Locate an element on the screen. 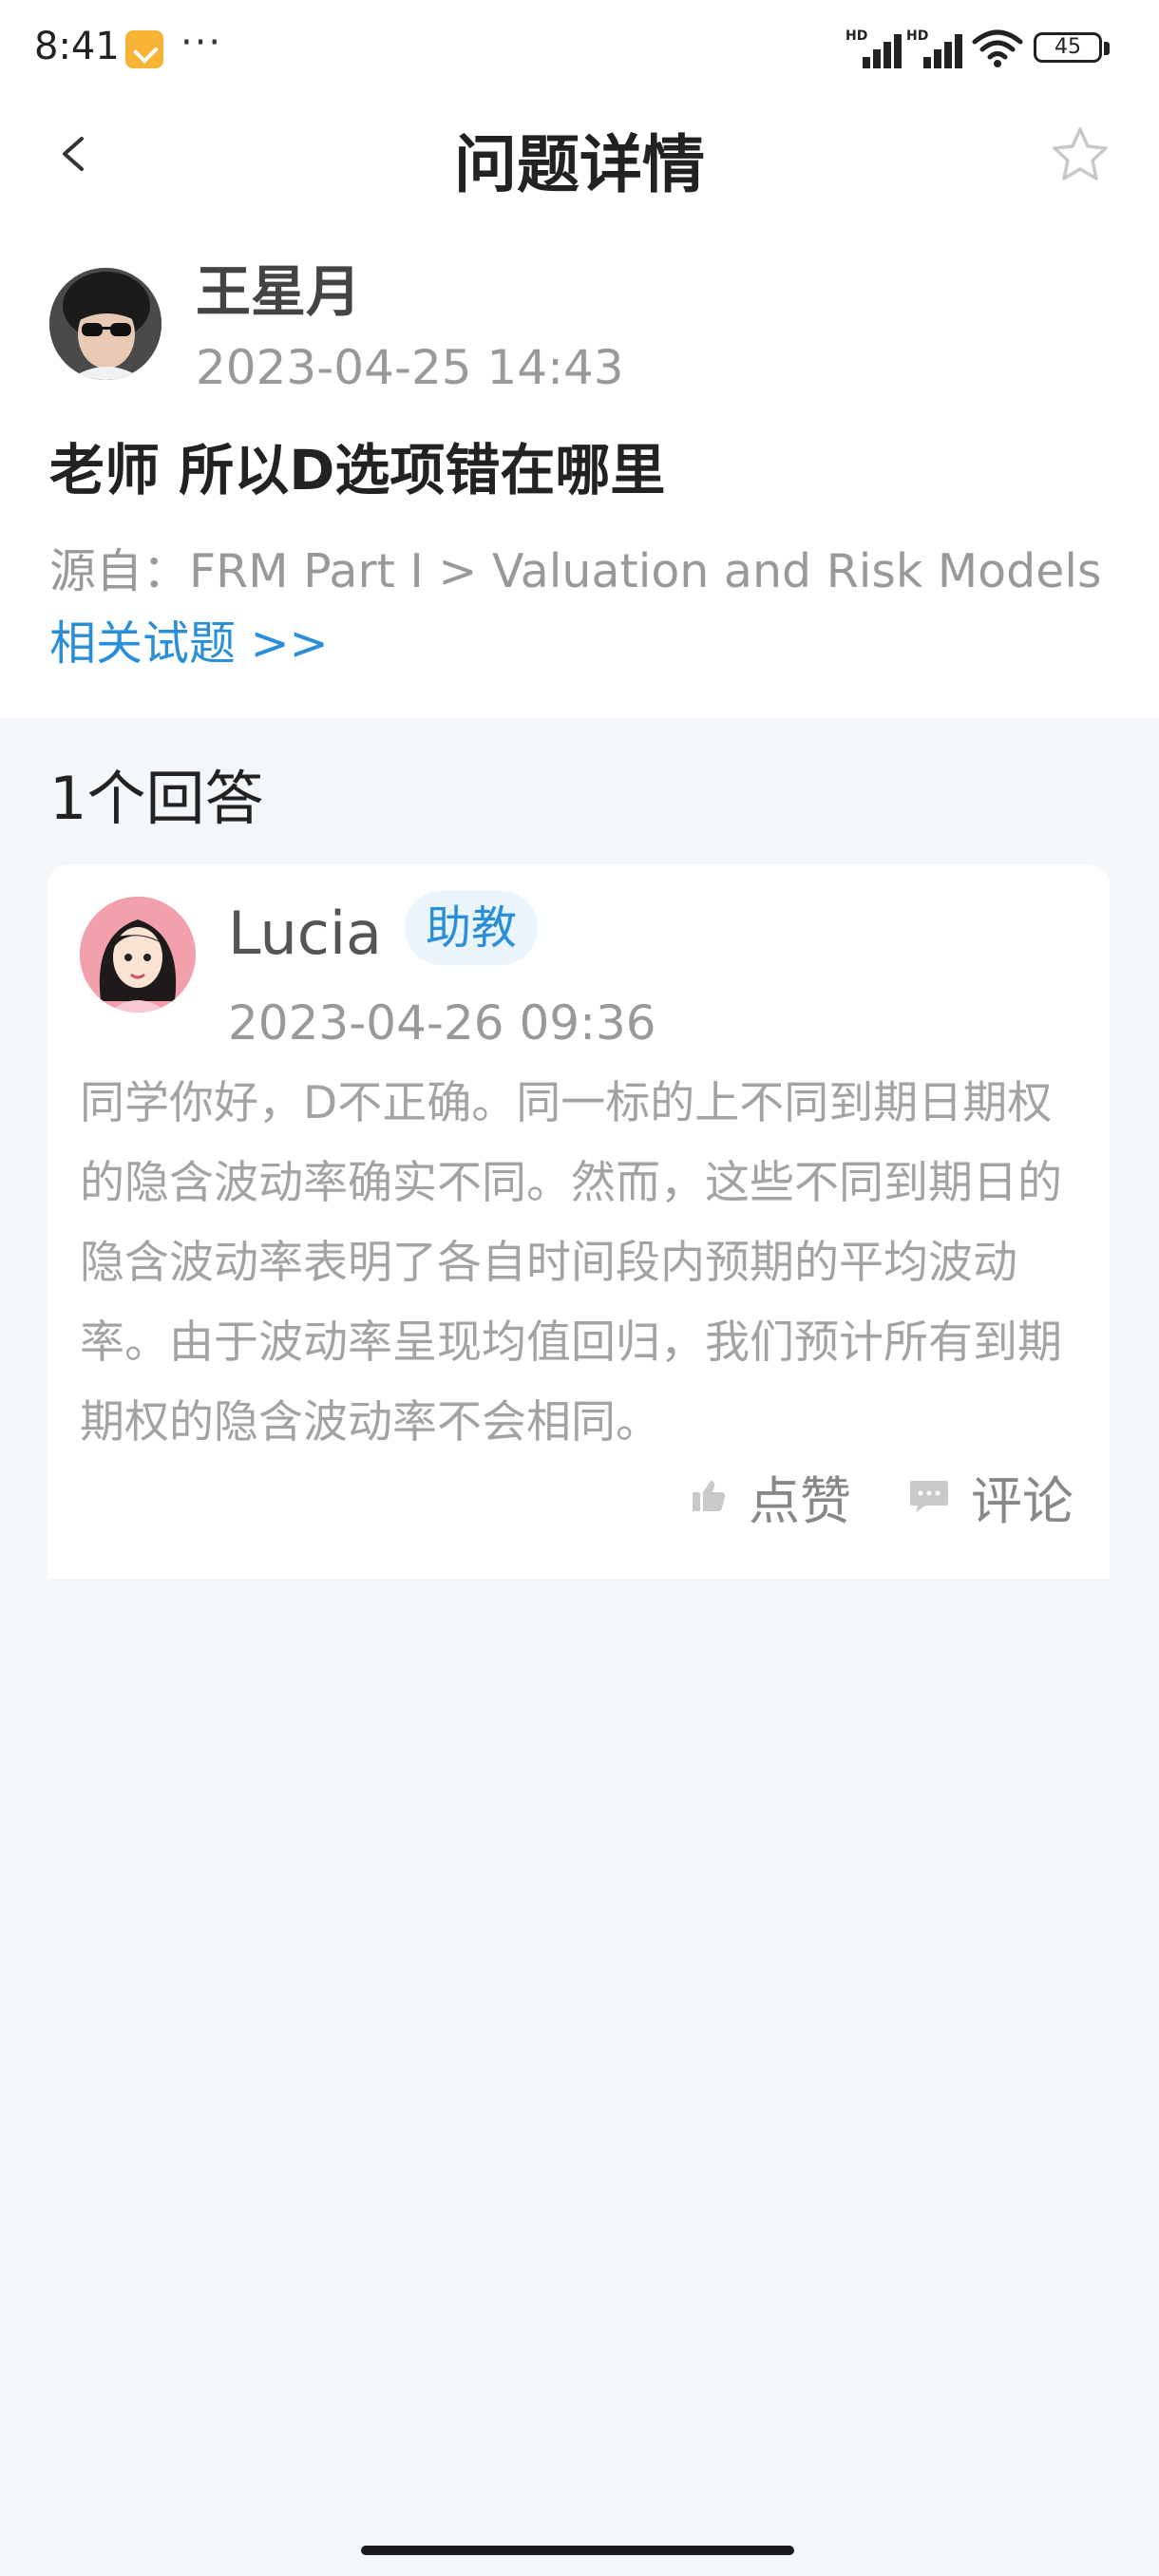  like-label: 点赞 is located at coordinates (800, 1500).